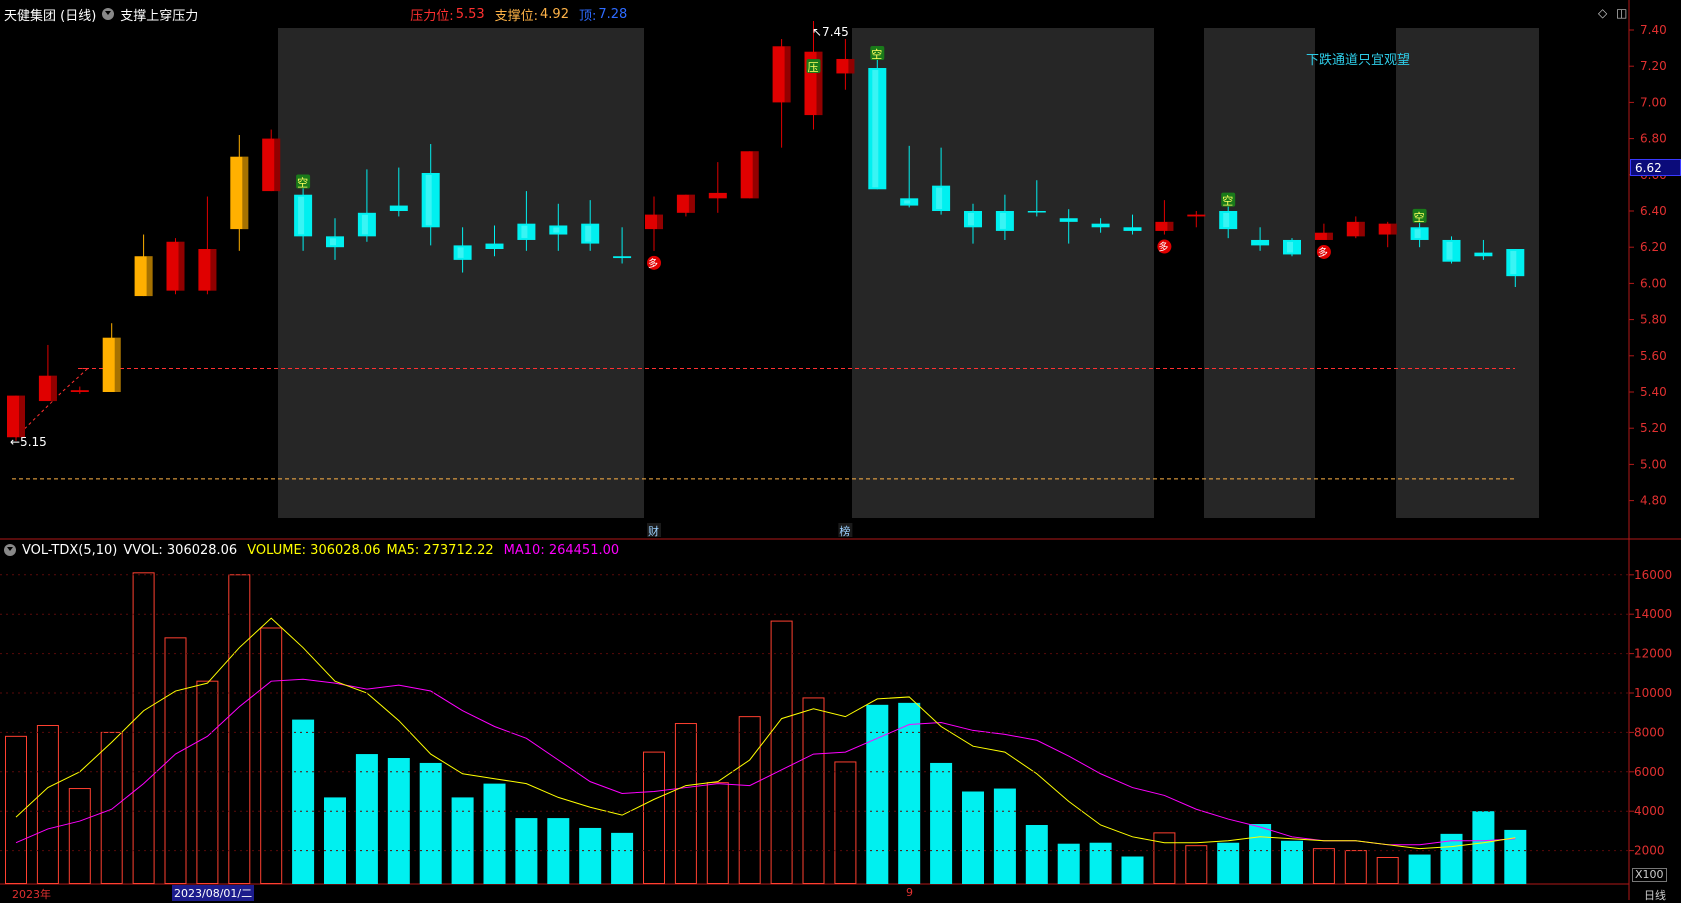 The width and height of the screenshot is (1681, 903). Describe the element at coordinates (470, 14) in the screenshot. I see `resistance-value: 5.53` at that location.